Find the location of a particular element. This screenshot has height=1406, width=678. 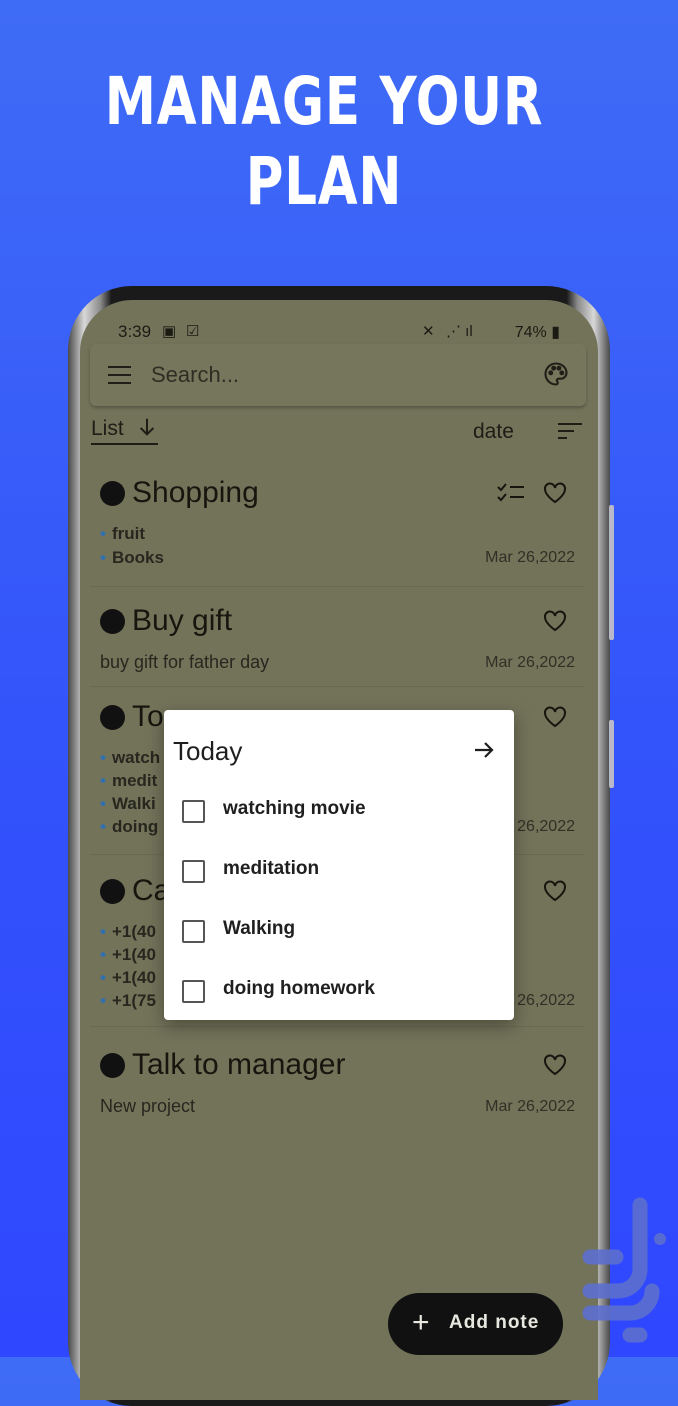

note-title: To is located at coordinates (148, 716).